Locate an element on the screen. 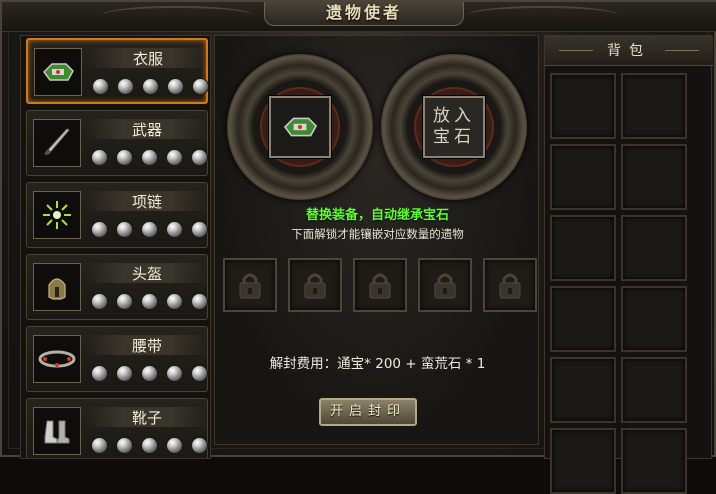  gem-placeholder-line1: 放入 is located at coordinates (454, 116).